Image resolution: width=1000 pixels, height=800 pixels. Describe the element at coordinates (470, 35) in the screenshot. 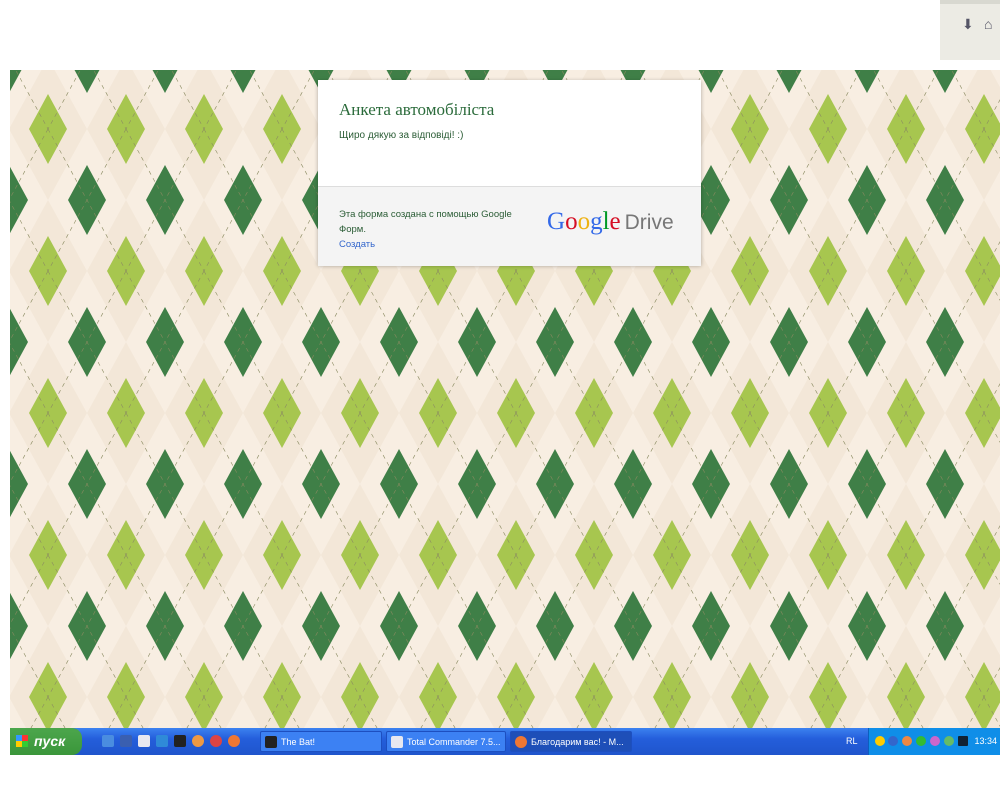

I see `browser-toolbar-area` at that location.